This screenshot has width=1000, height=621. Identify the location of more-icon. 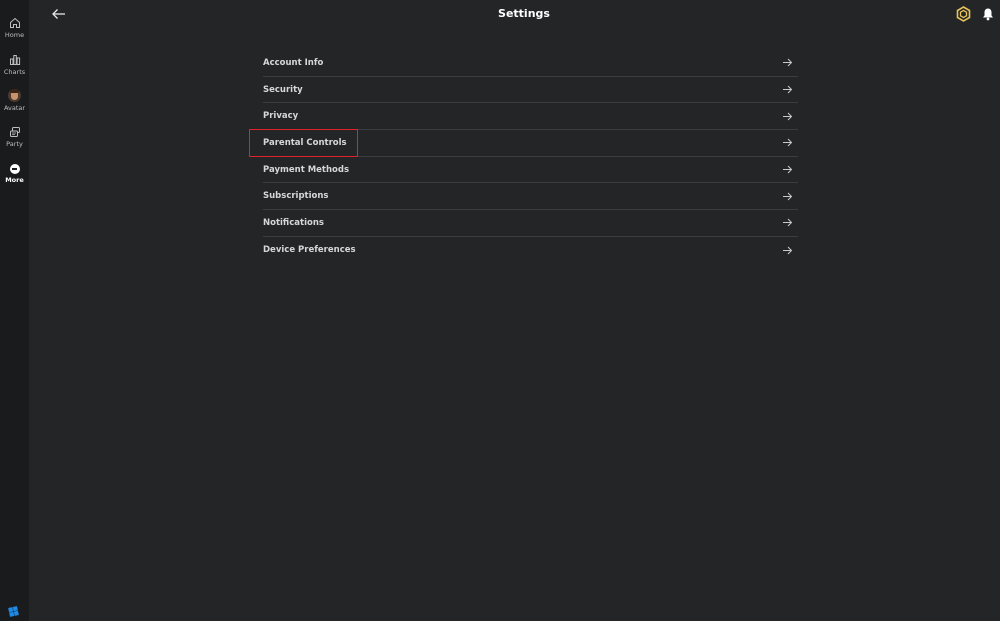
(14, 169).